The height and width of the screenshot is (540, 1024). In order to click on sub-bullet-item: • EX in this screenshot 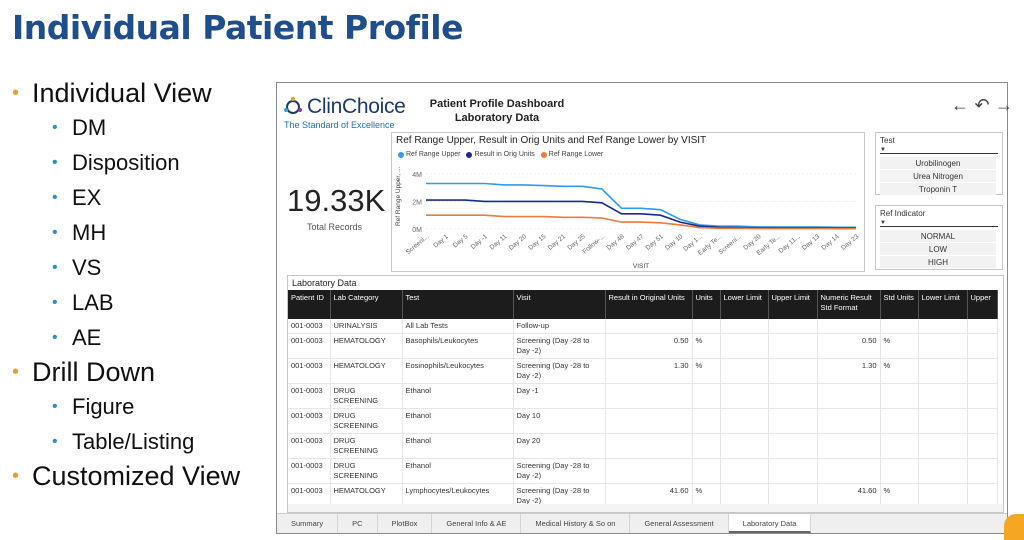, I will do `click(143, 197)`.